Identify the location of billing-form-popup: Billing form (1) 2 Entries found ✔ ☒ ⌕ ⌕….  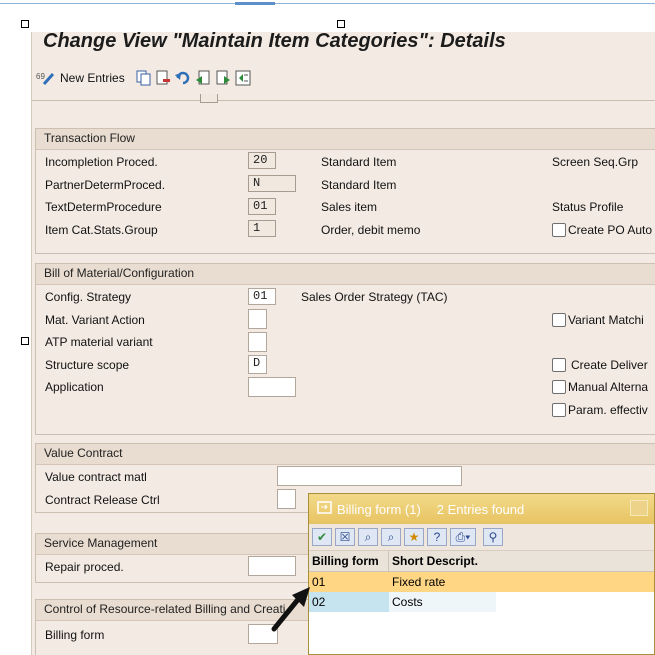
(481, 574).